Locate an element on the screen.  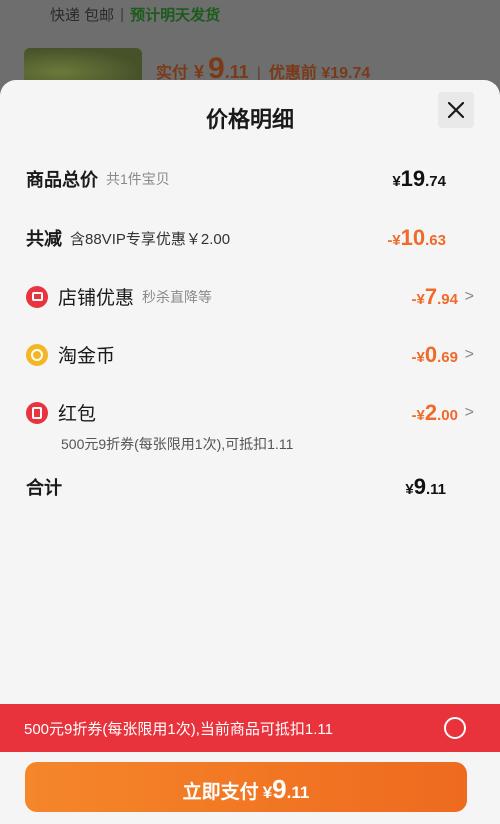
shop-dec: .94 is located at coordinates (447, 299).